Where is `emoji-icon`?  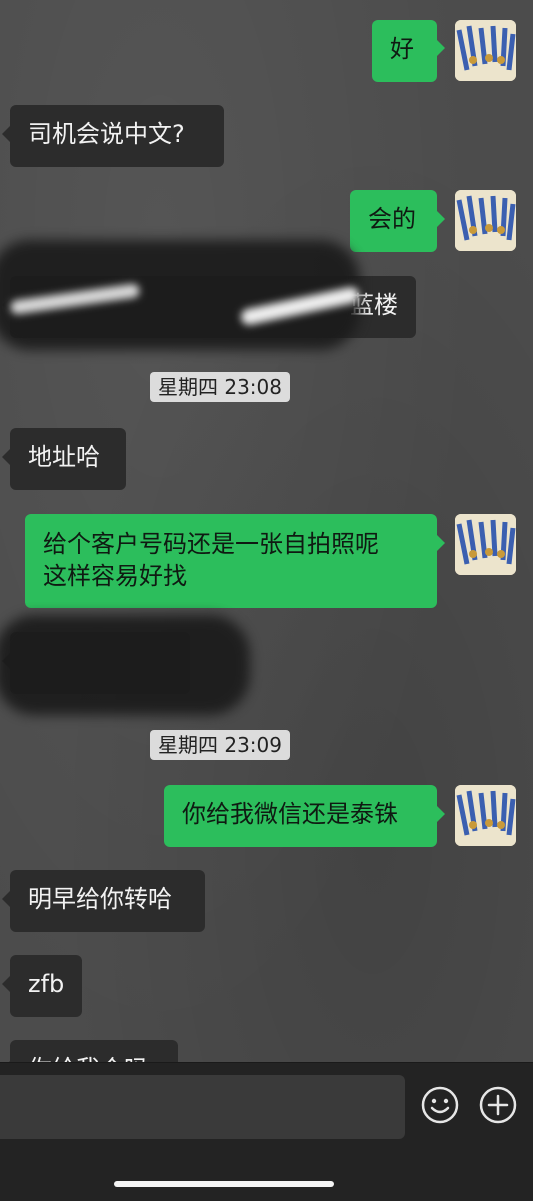
emoji-icon is located at coordinates (440, 1105).